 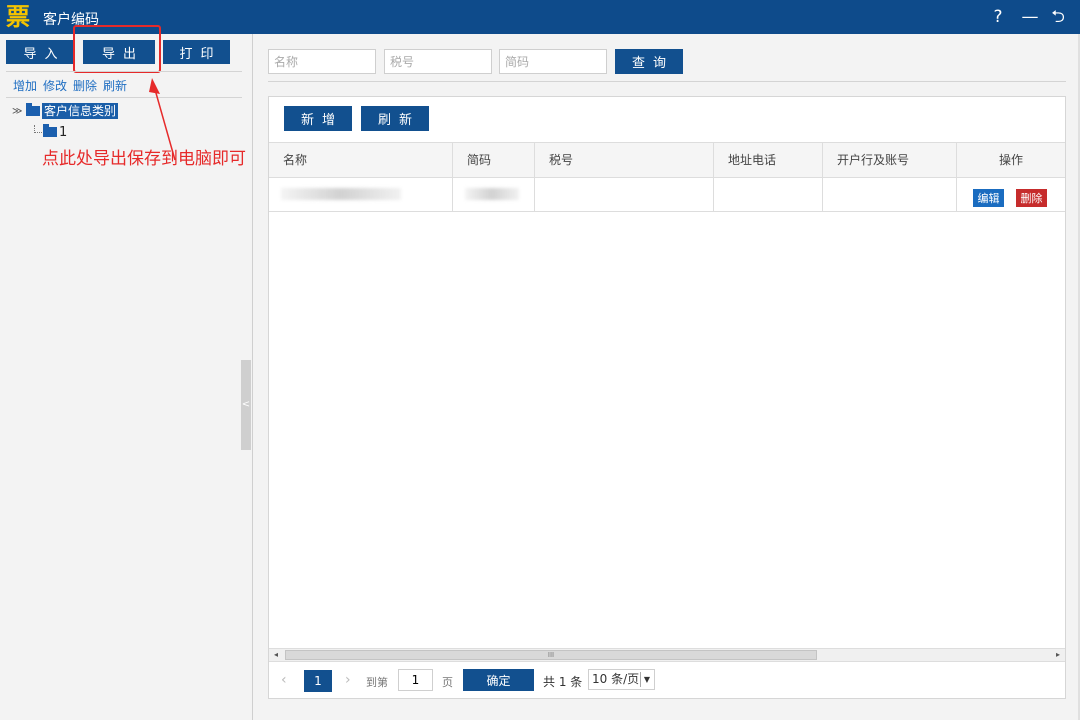 I want to click on delete-row-button: 删除, so click(x=1031, y=198).